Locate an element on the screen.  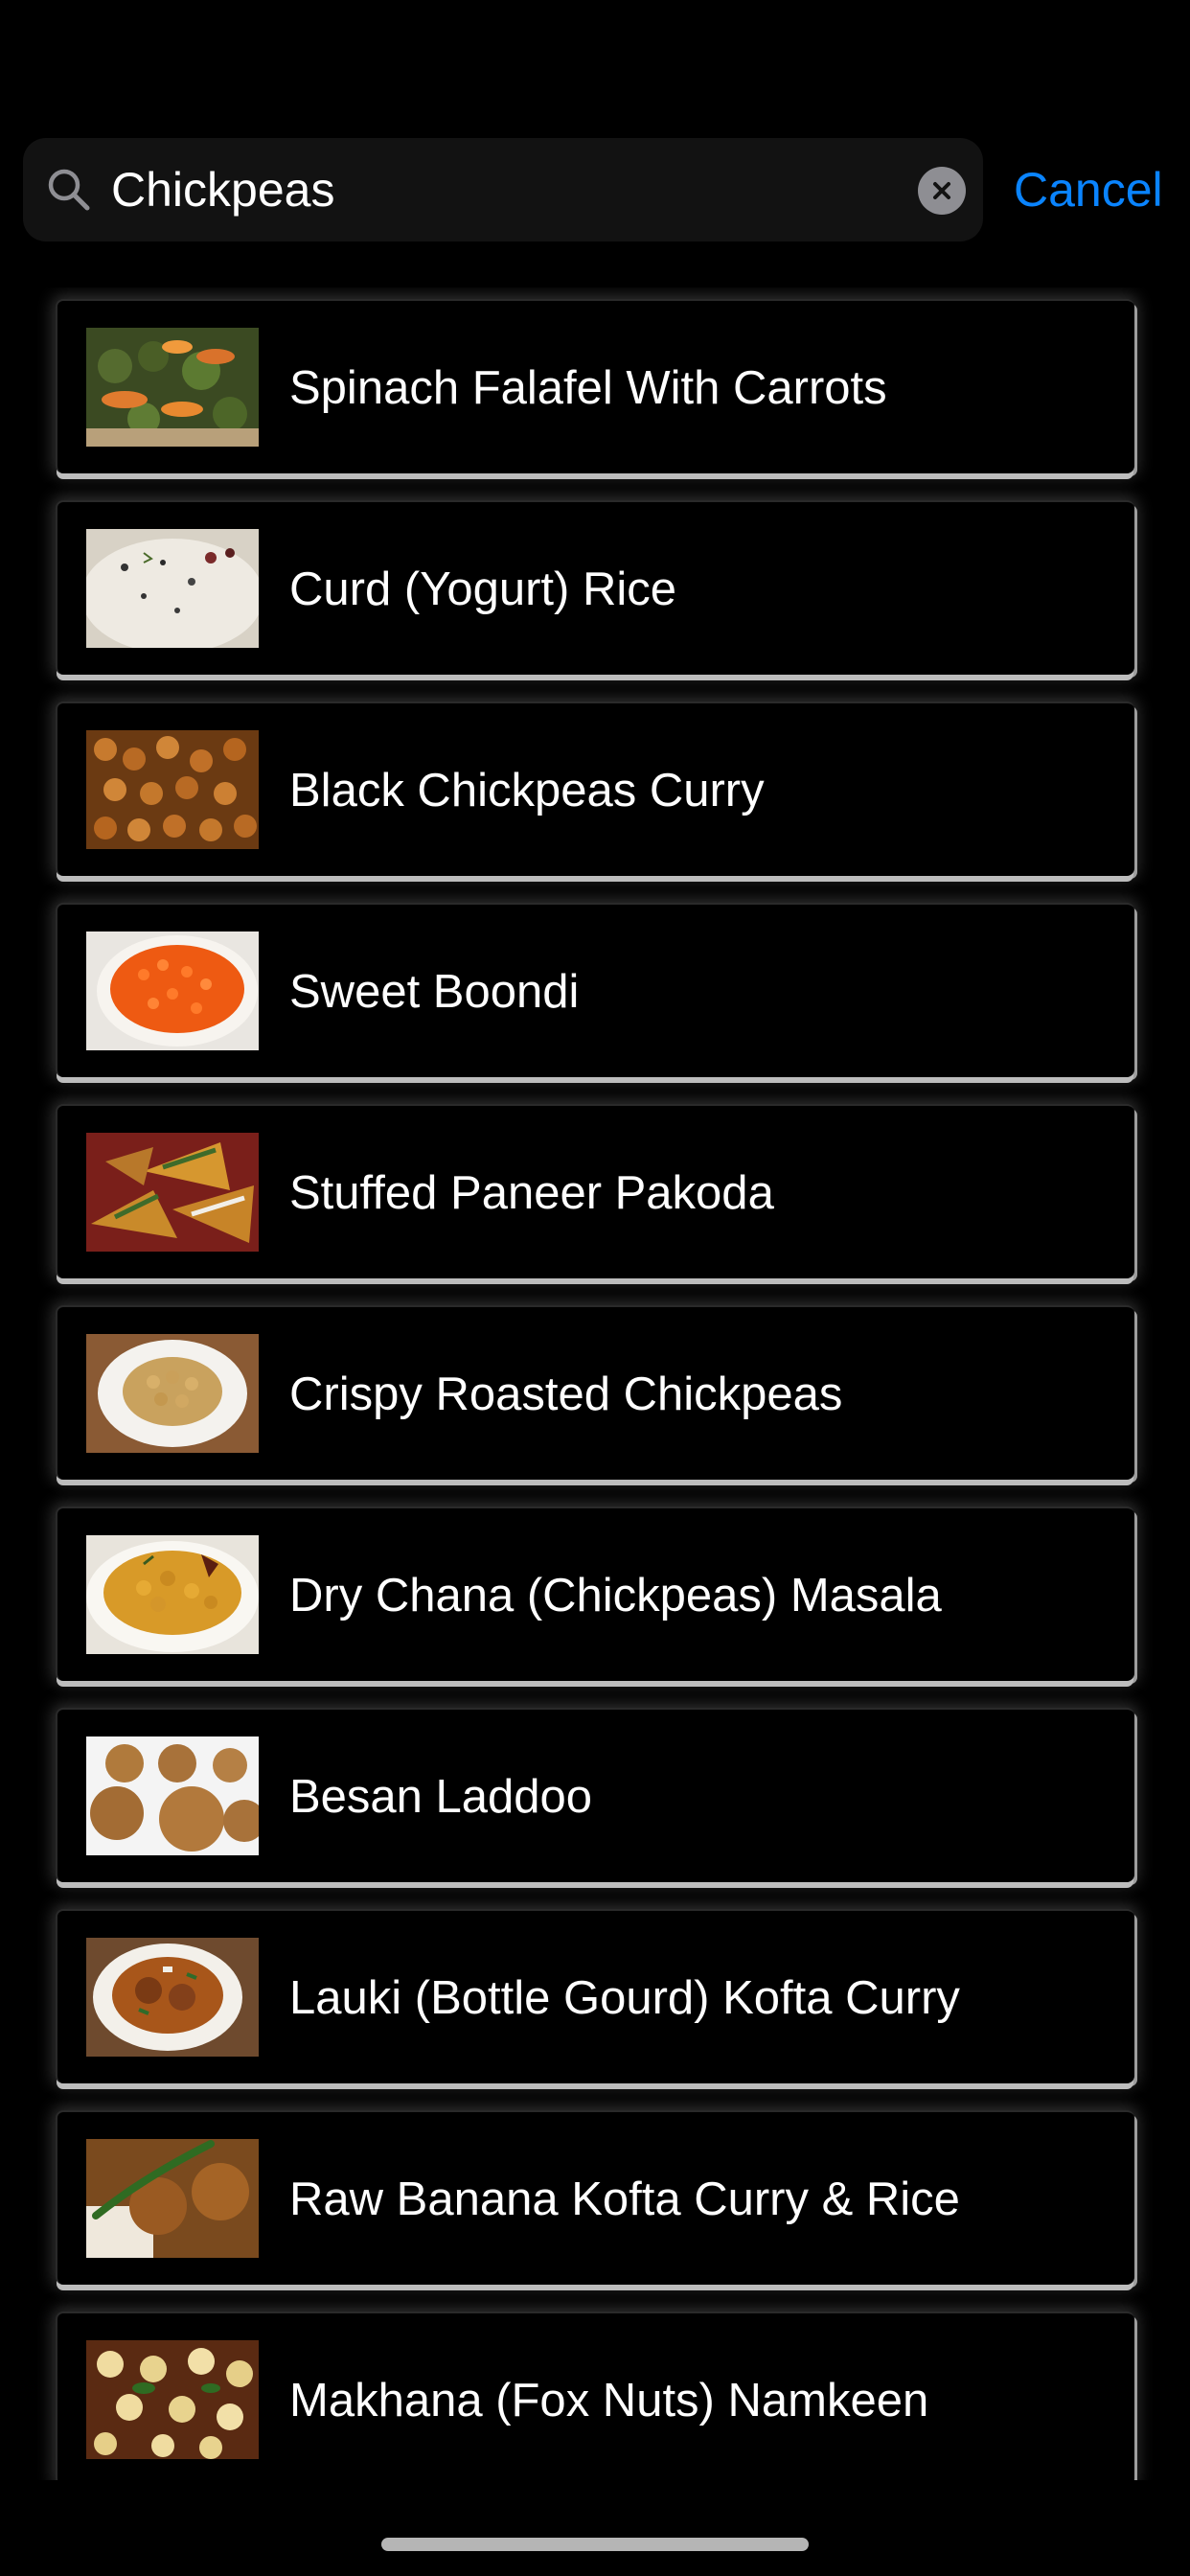
recipe-title: Lauki (Bottle Gourd) Kofta Curry is located at coordinates (624, 1998).